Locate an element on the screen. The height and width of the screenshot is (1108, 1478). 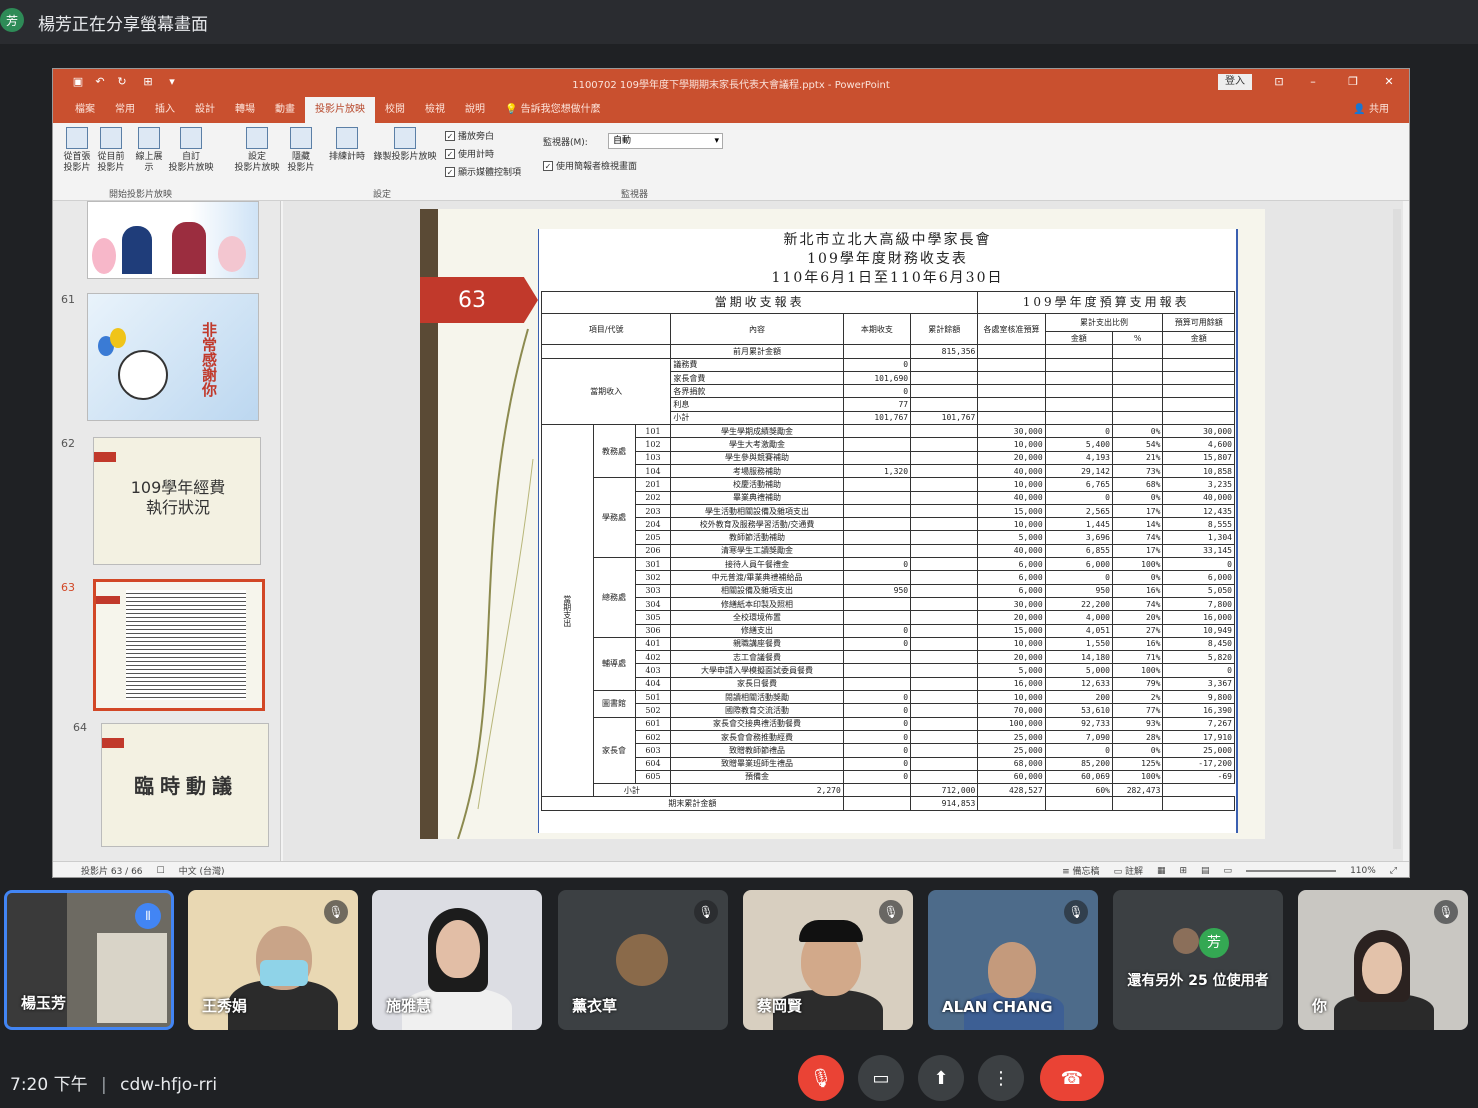
tab-animations: 動畫 is located at coordinates (285, 110).